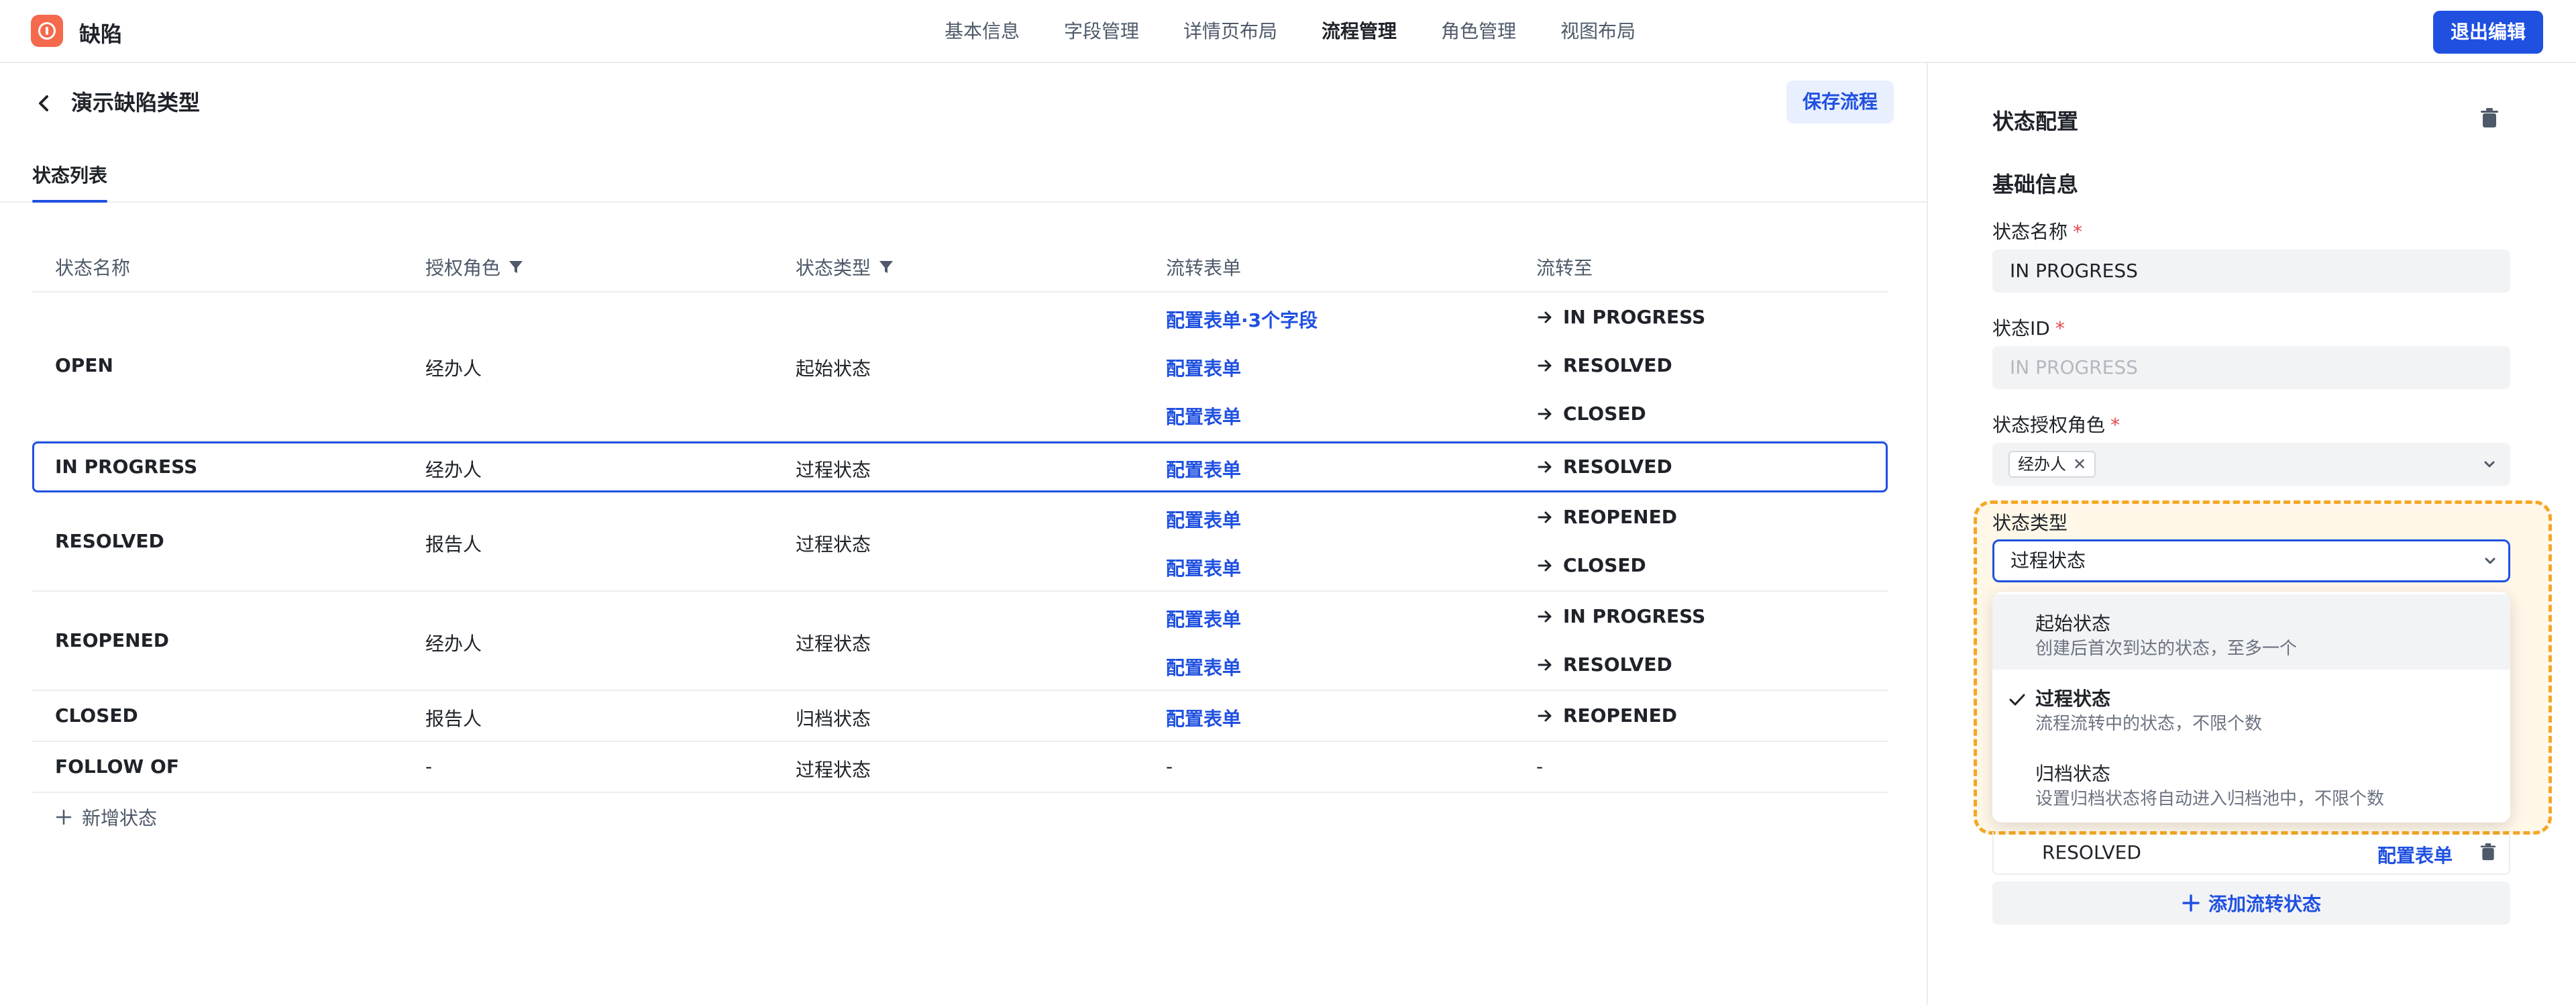 The width and height of the screenshot is (2576, 1005). Describe the element at coordinates (845, 267) in the screenshot. I see `column-header-type: 状态类型` at that location.